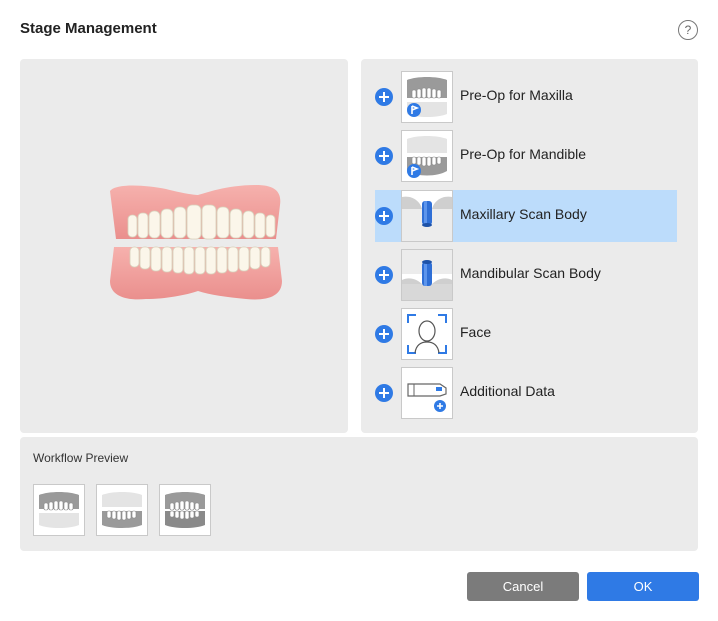 This screenshot has width=718, height=621. Describe the element at coordinates (427, 97) in the screenshot. I see `maxilla-preop-icon` at that location.